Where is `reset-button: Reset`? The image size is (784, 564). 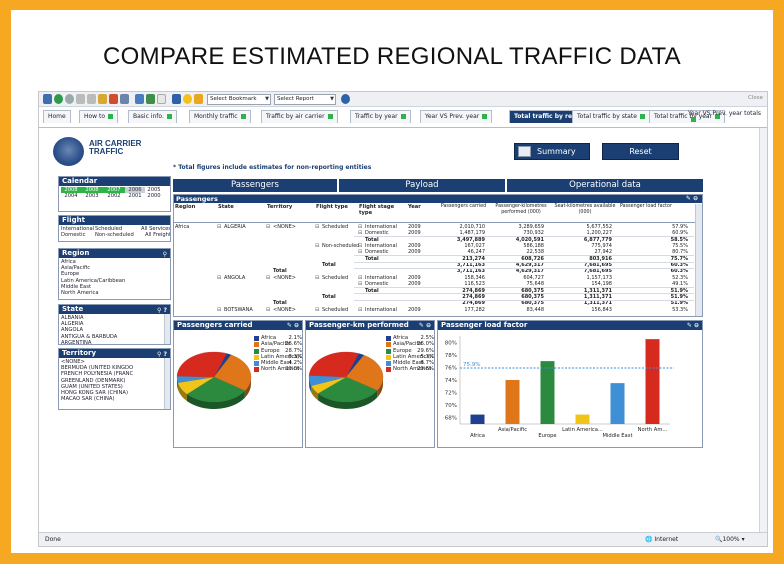 reset-button: Reset is located at coordinates (640, 151).